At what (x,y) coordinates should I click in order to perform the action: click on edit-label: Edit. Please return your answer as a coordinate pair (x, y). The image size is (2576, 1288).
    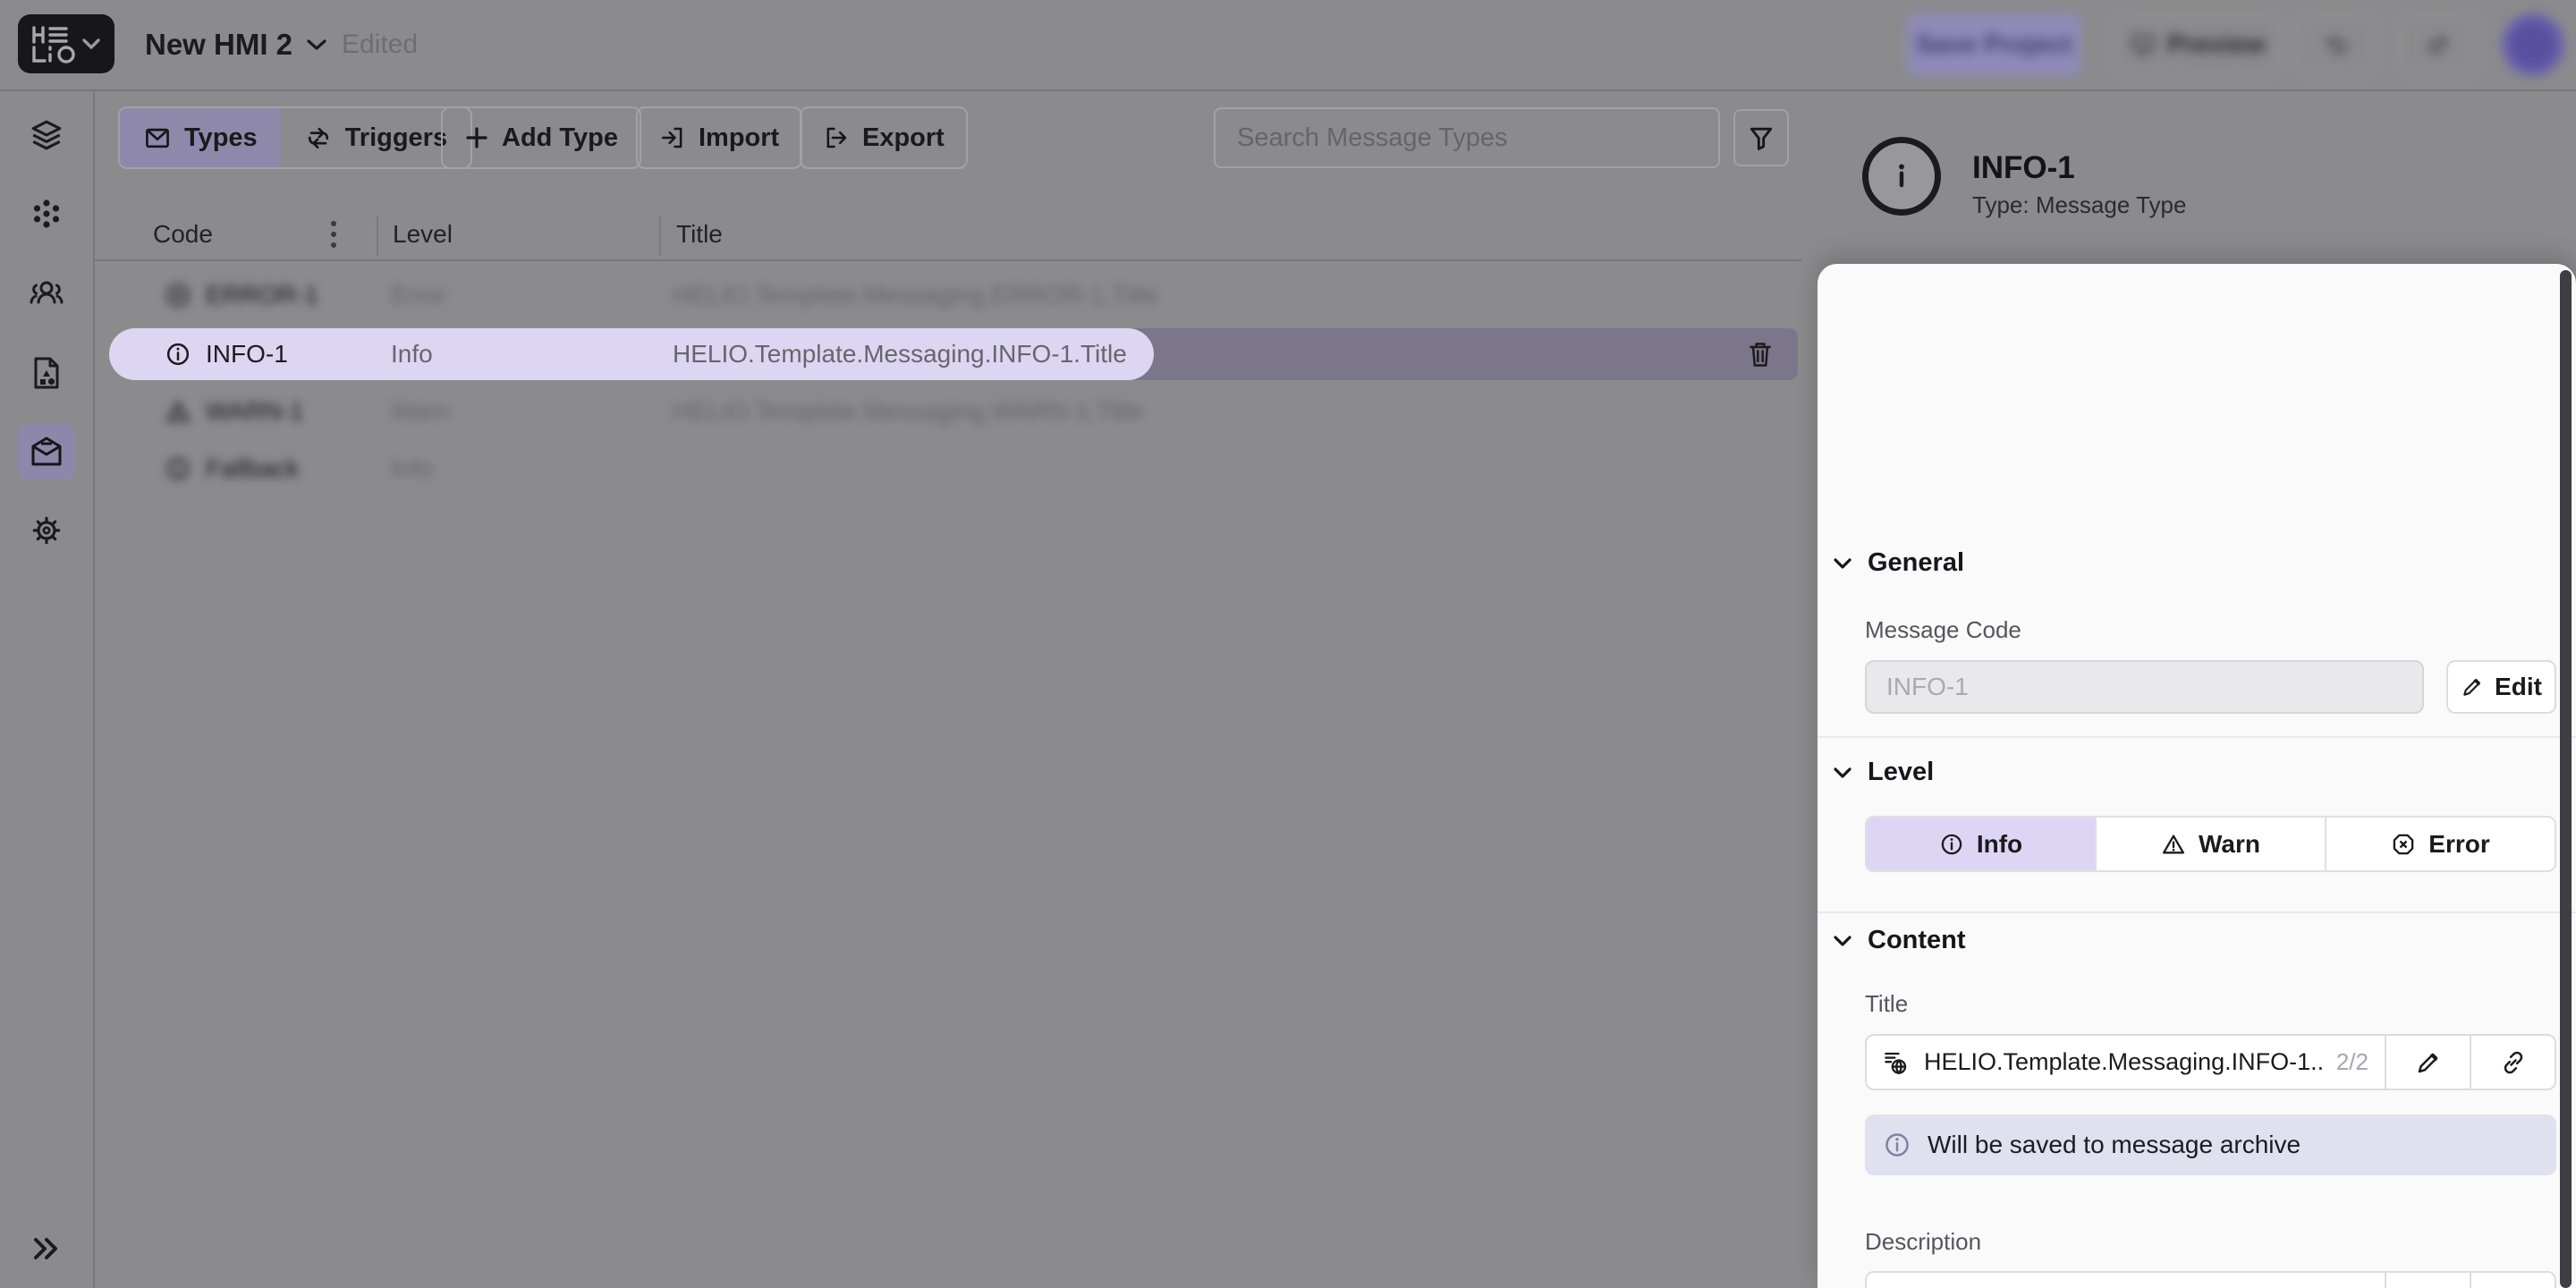
    Looking at the image, I should click on (2518, 686).